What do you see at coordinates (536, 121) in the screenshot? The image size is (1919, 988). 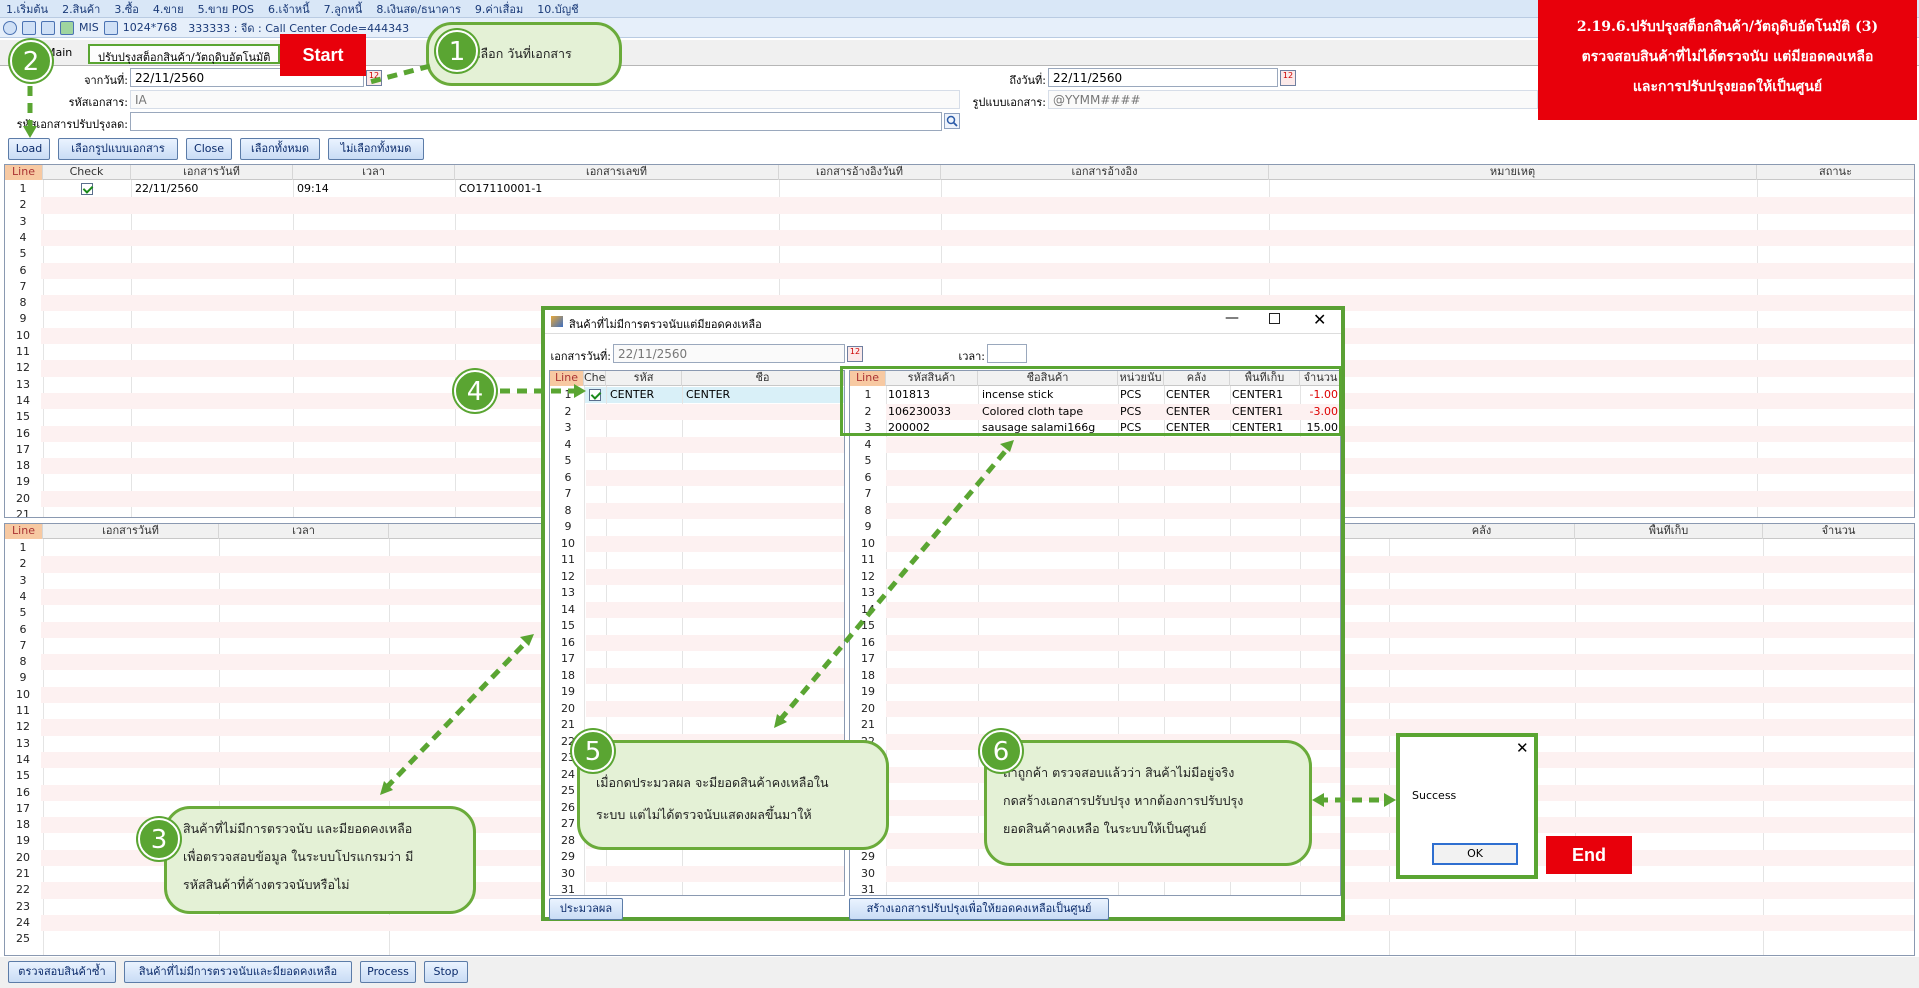 I see `adjust-doc-input` at bounding box center [536, 121].